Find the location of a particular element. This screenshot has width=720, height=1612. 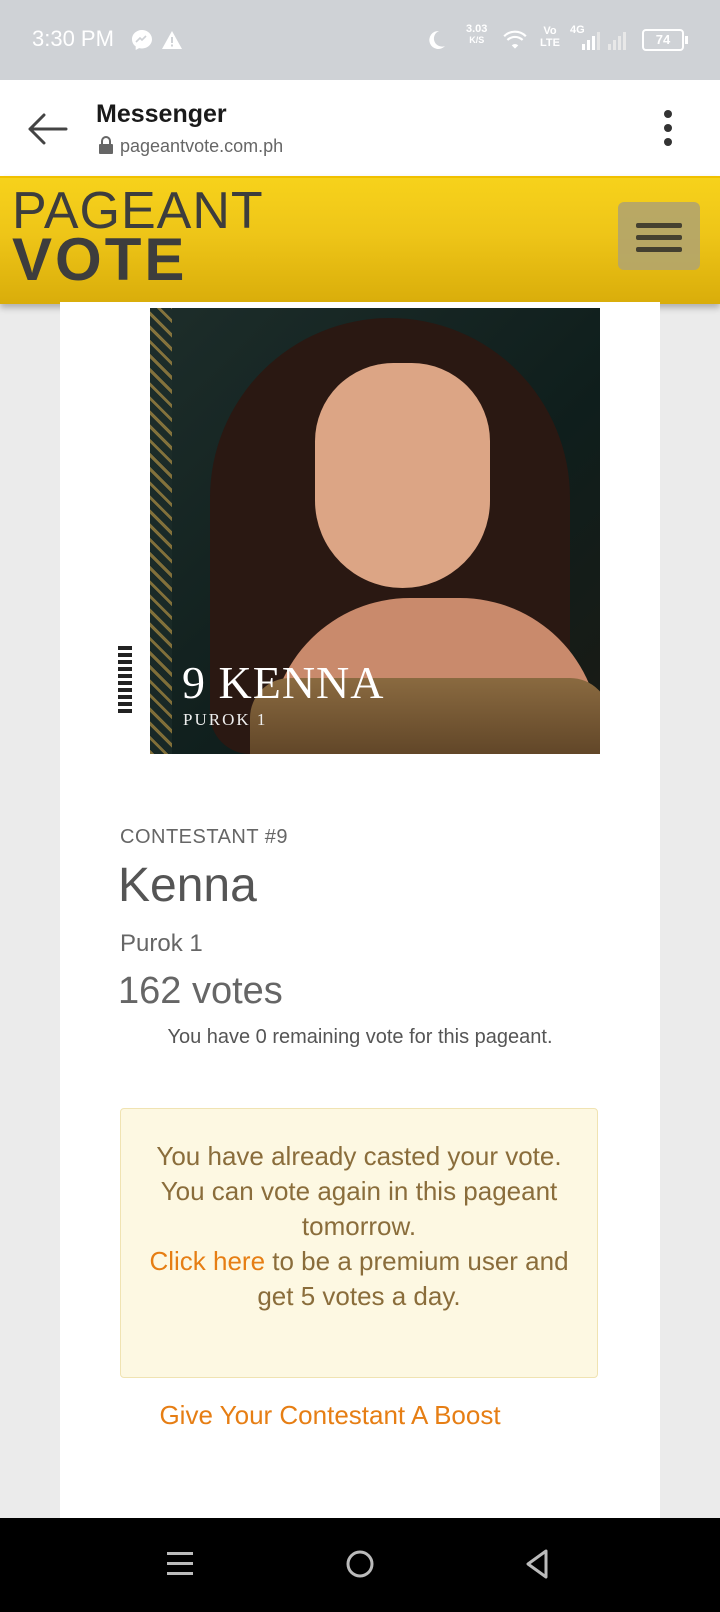

status-bar: 3:30 PM 3.03 K/S Vo LTE 4G 74 is located at coordinates (360, 40).